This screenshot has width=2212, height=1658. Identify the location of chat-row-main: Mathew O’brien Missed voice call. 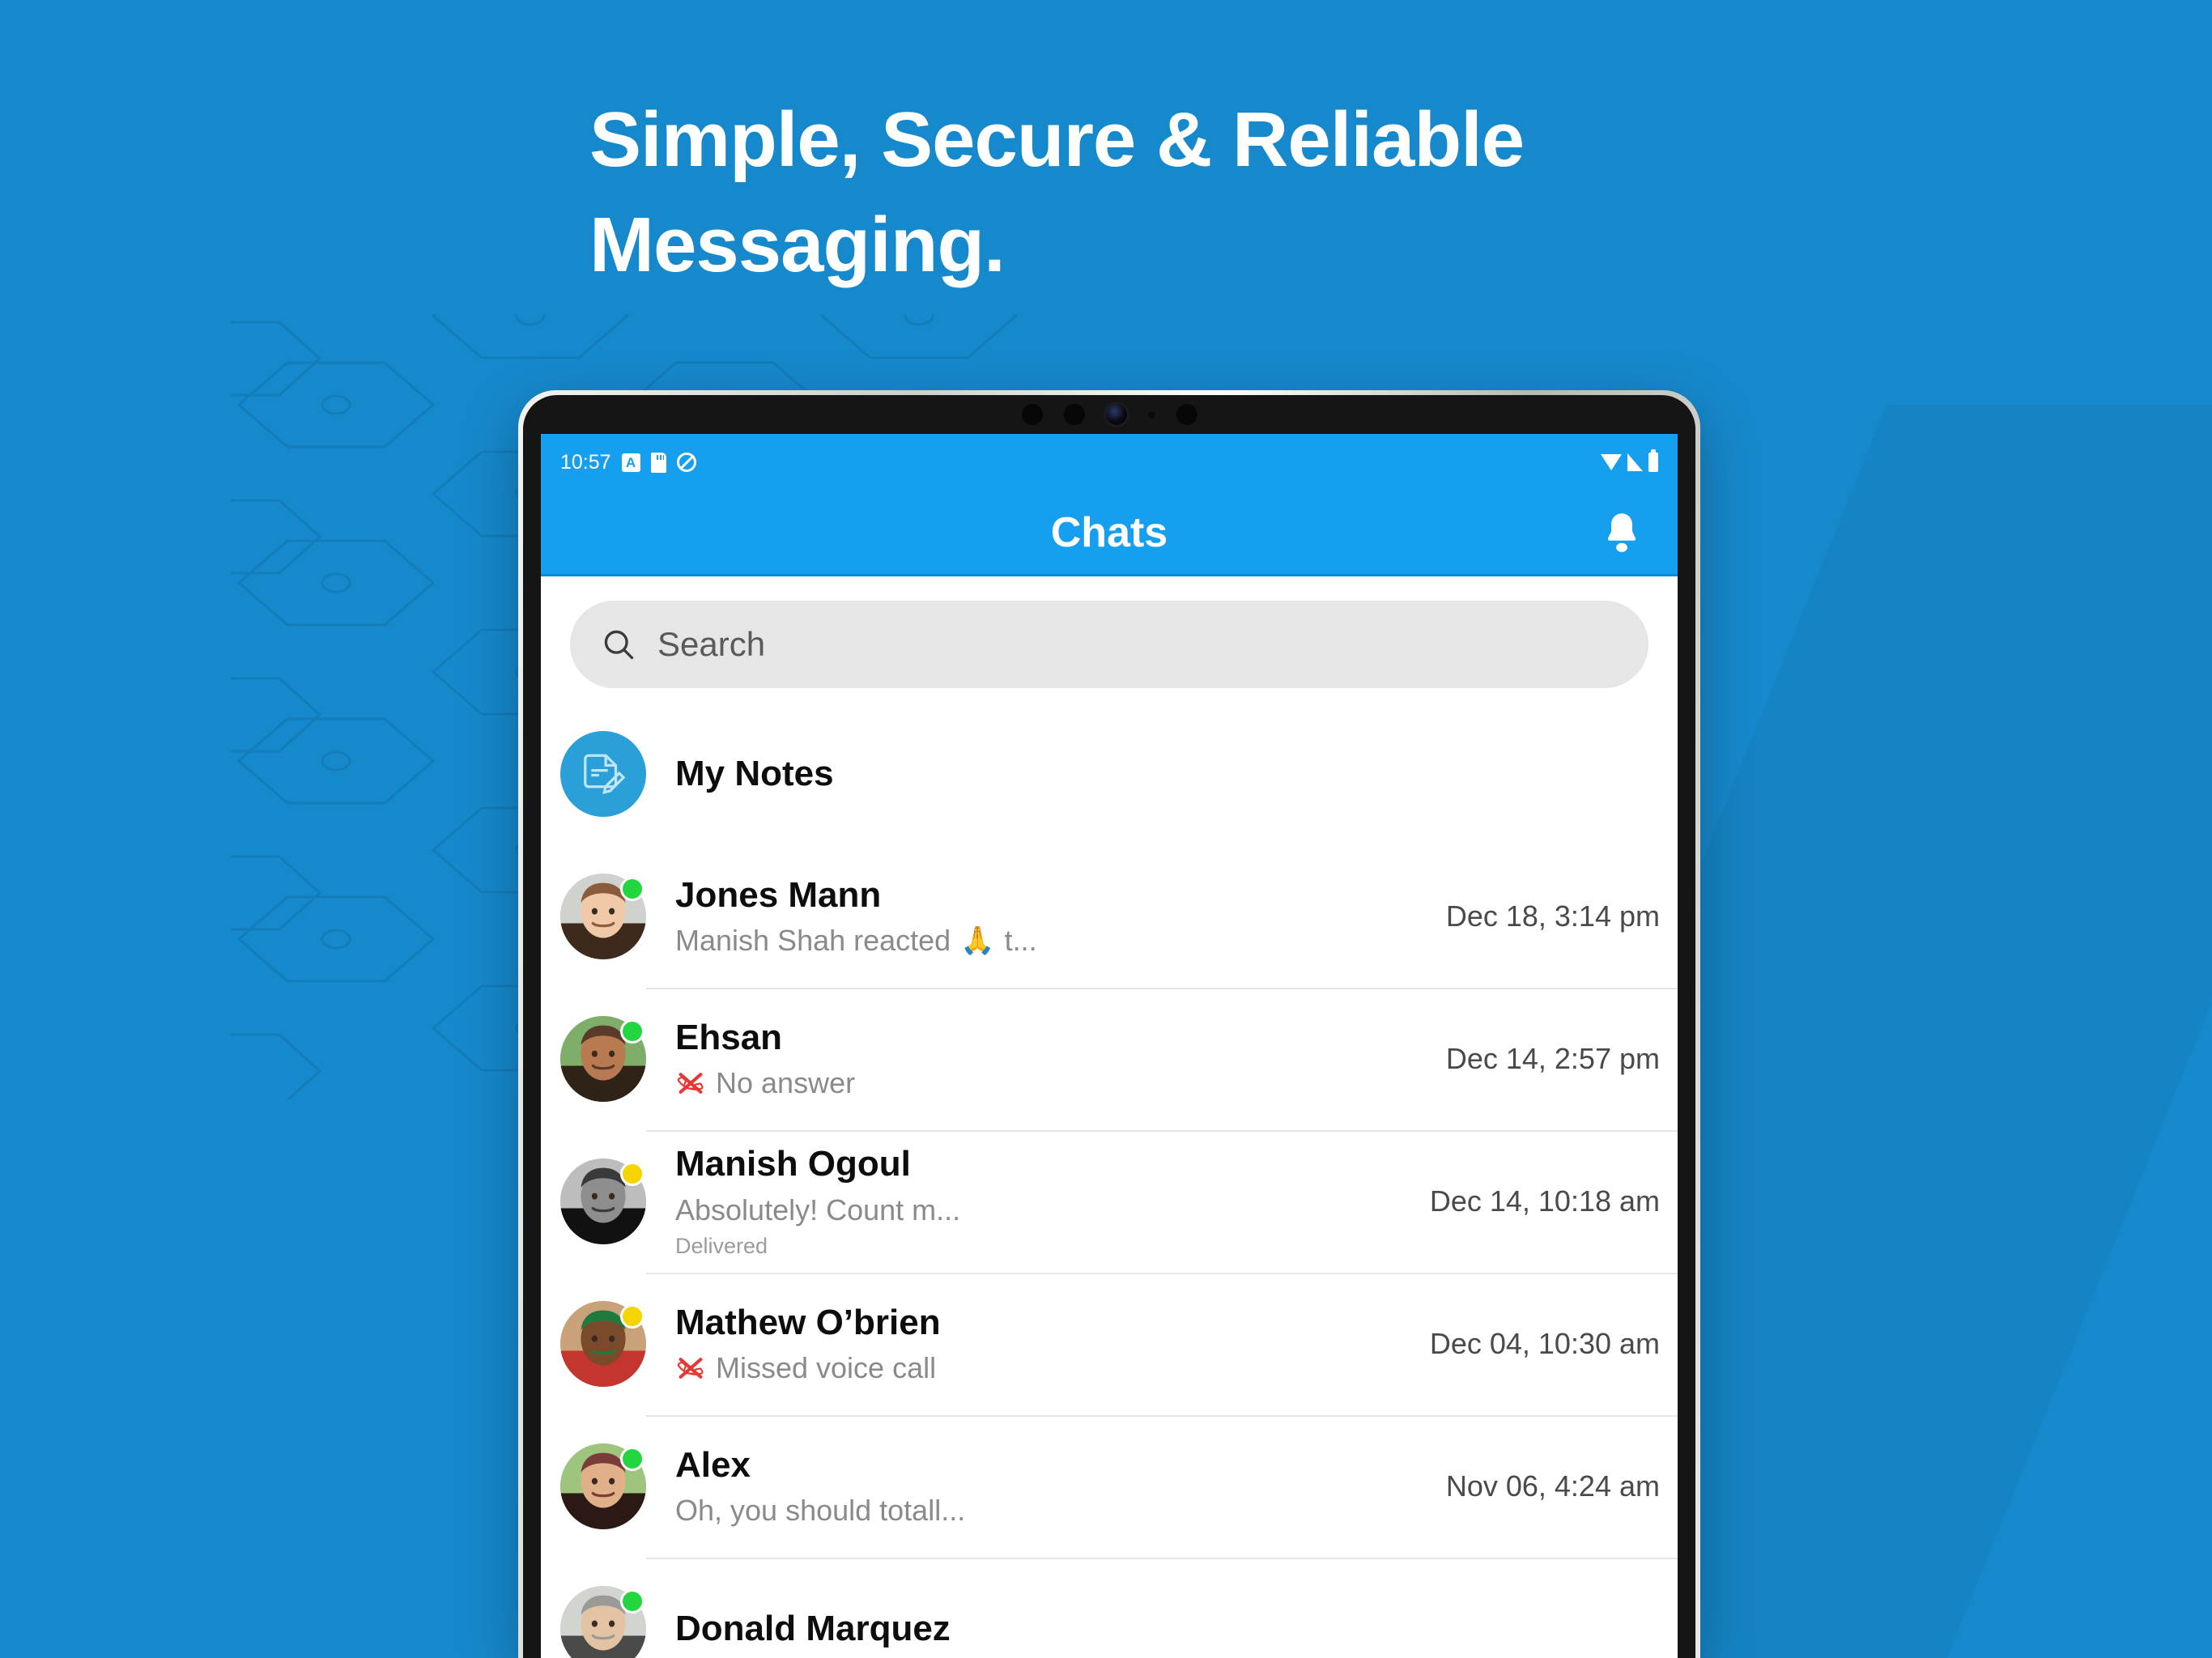
(1030, 1344).